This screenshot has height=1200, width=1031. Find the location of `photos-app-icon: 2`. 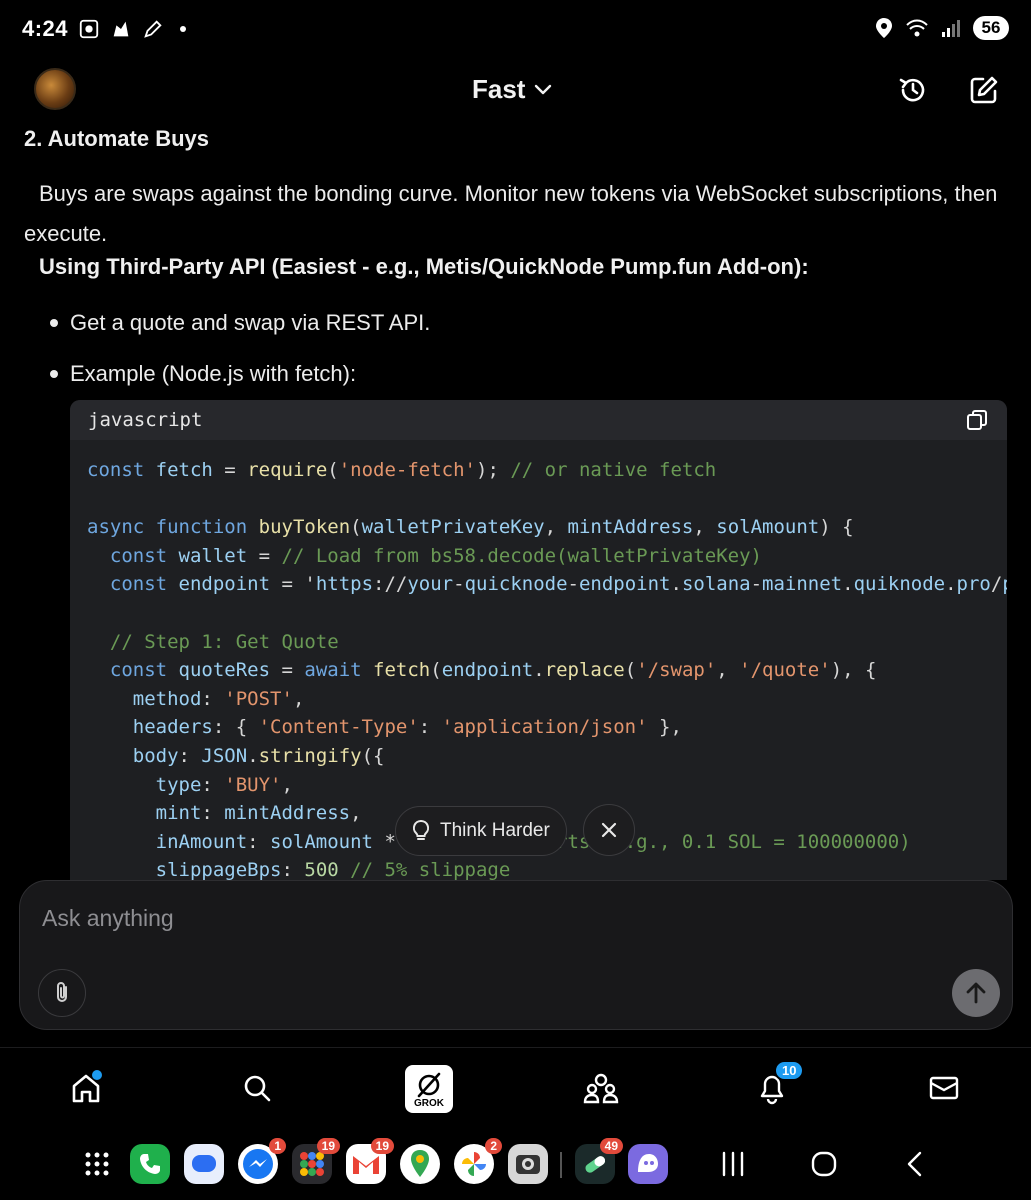

photos-app-icon: 2 is located at coordinates (478, 1161).